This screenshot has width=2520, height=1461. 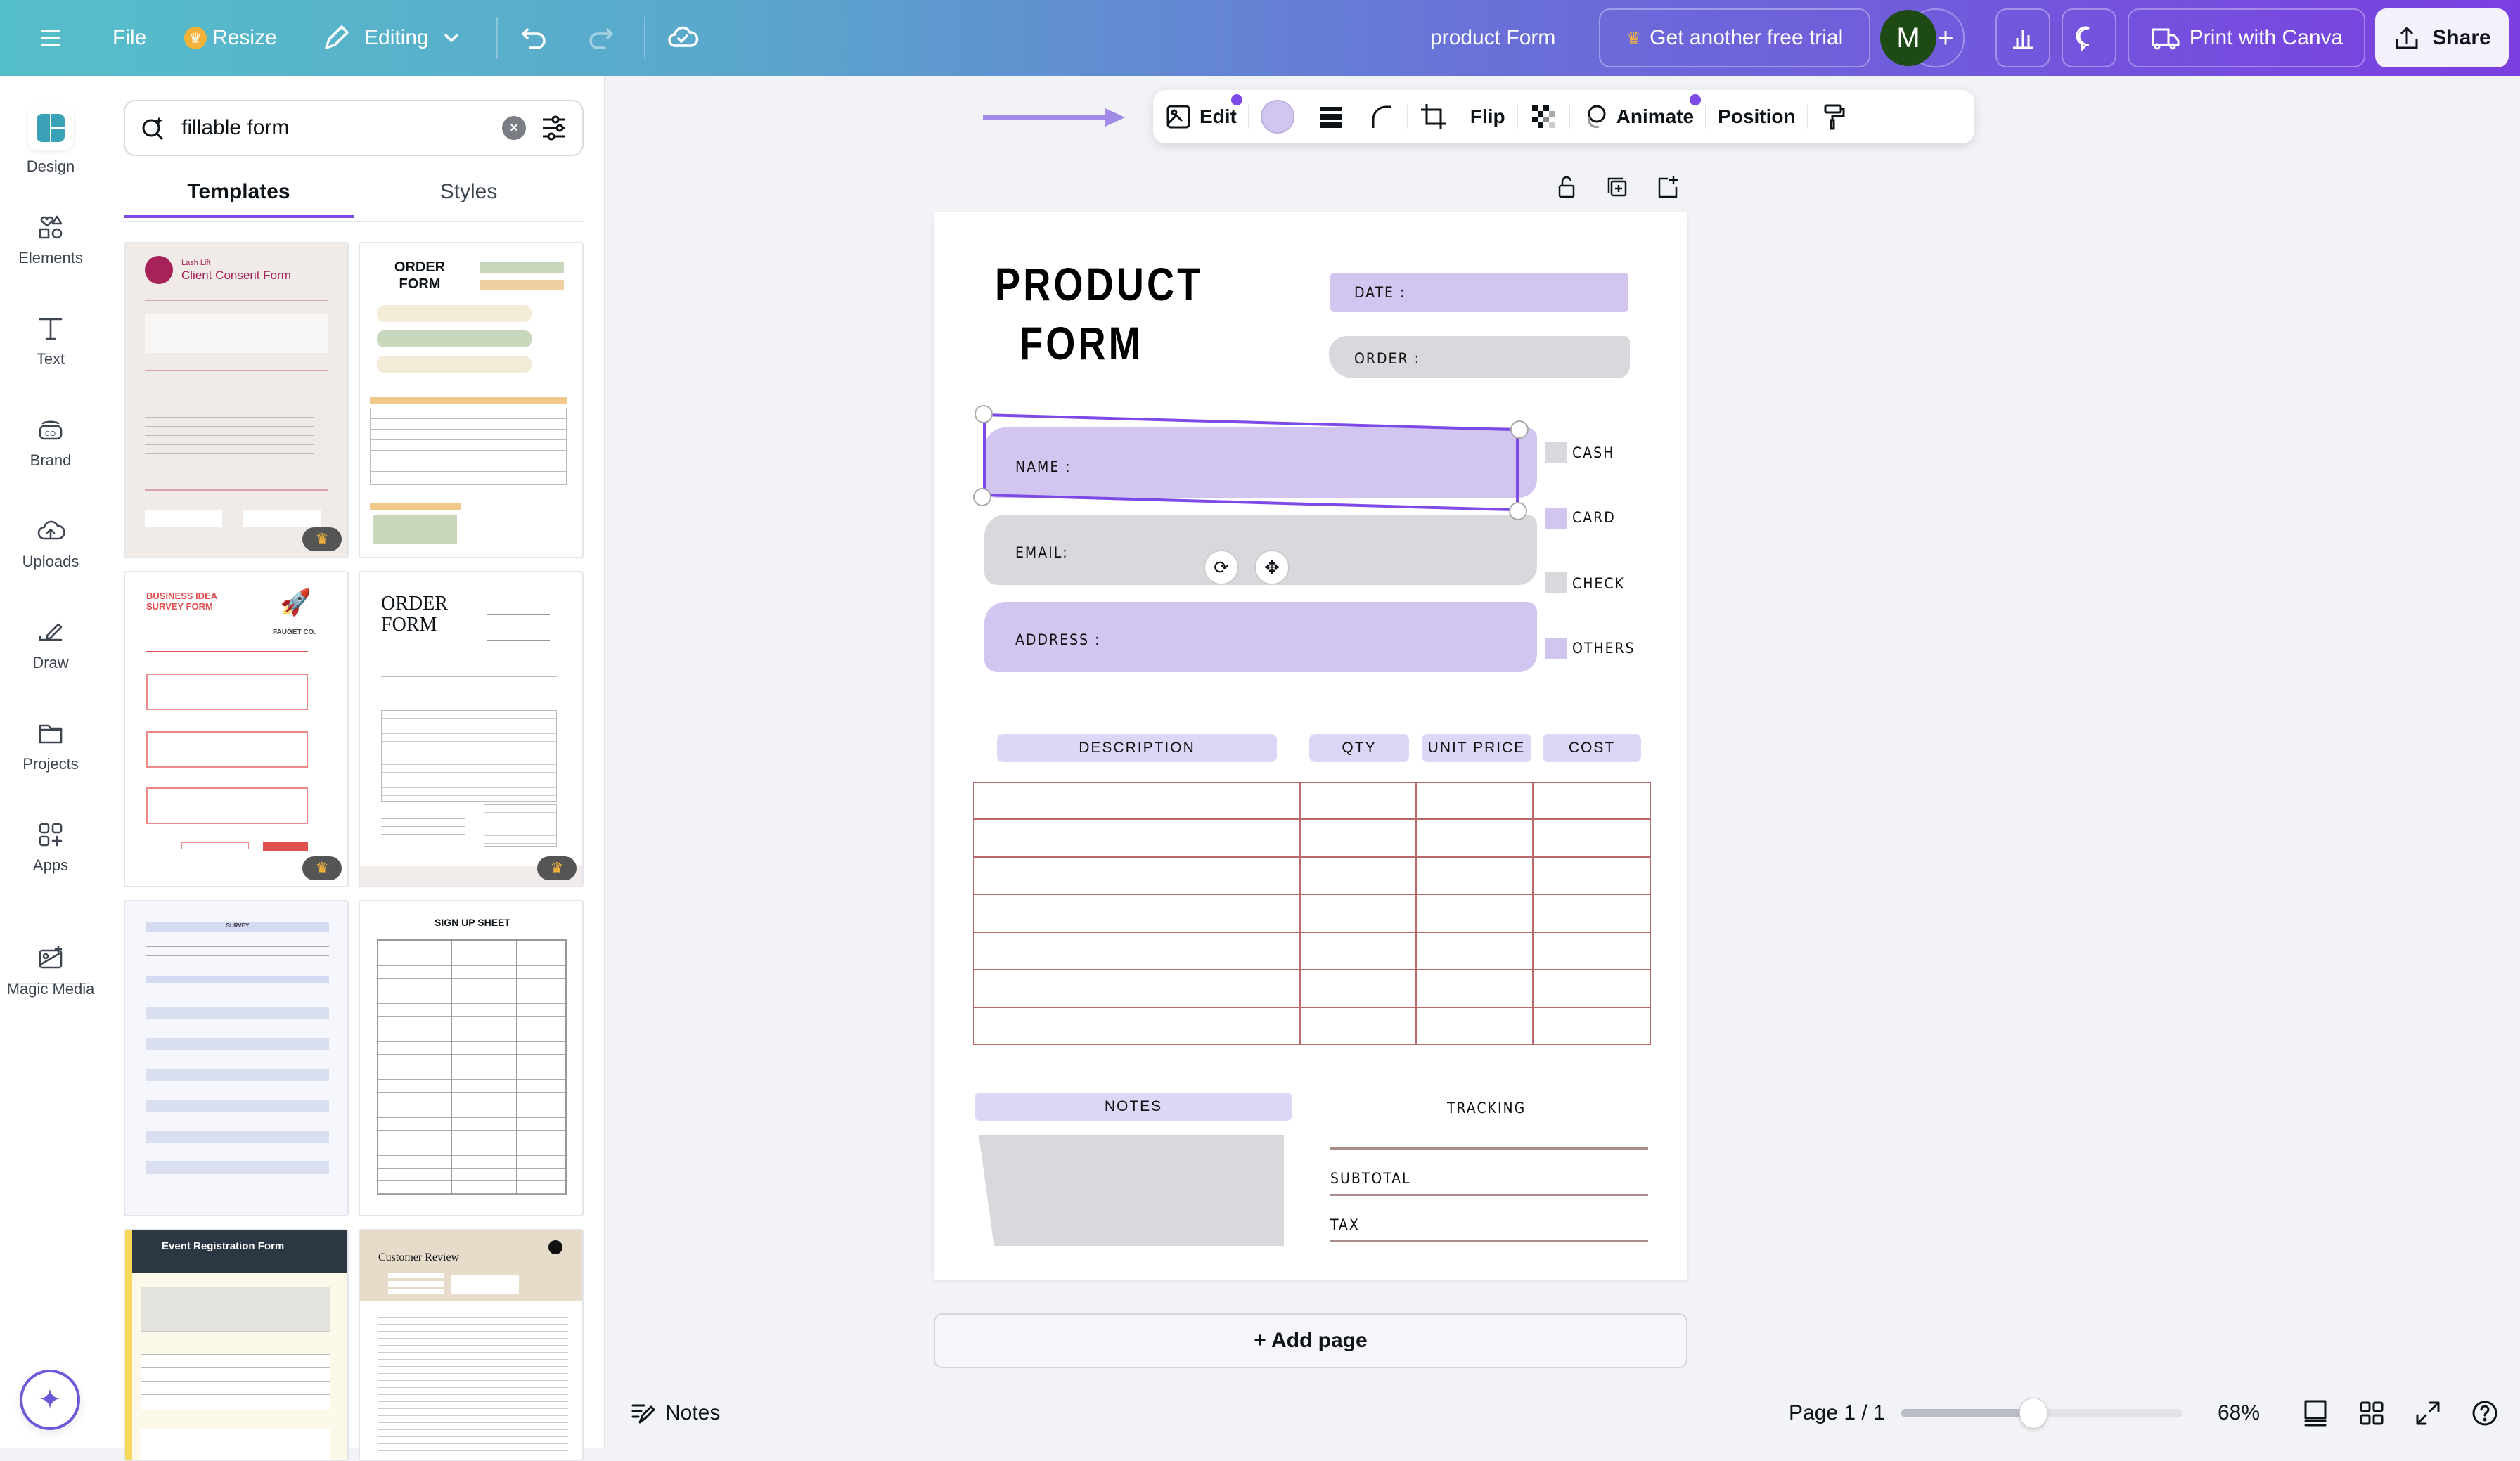 What do you see at coordinates (514, 128) in the screenshot?
I see `clear-search-button: ×` at bounding box center [514, 128].